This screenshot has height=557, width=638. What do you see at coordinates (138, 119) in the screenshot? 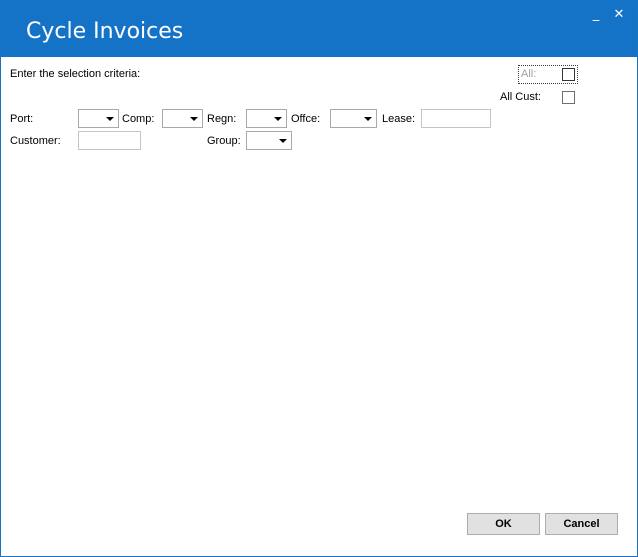
I see `comp-label: Comp:` at bounding box center [138, 119].